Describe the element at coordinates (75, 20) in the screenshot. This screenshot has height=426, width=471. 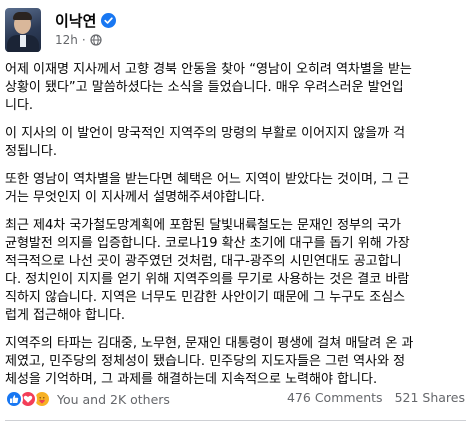
I see `author-name: 이낙연` at that location.